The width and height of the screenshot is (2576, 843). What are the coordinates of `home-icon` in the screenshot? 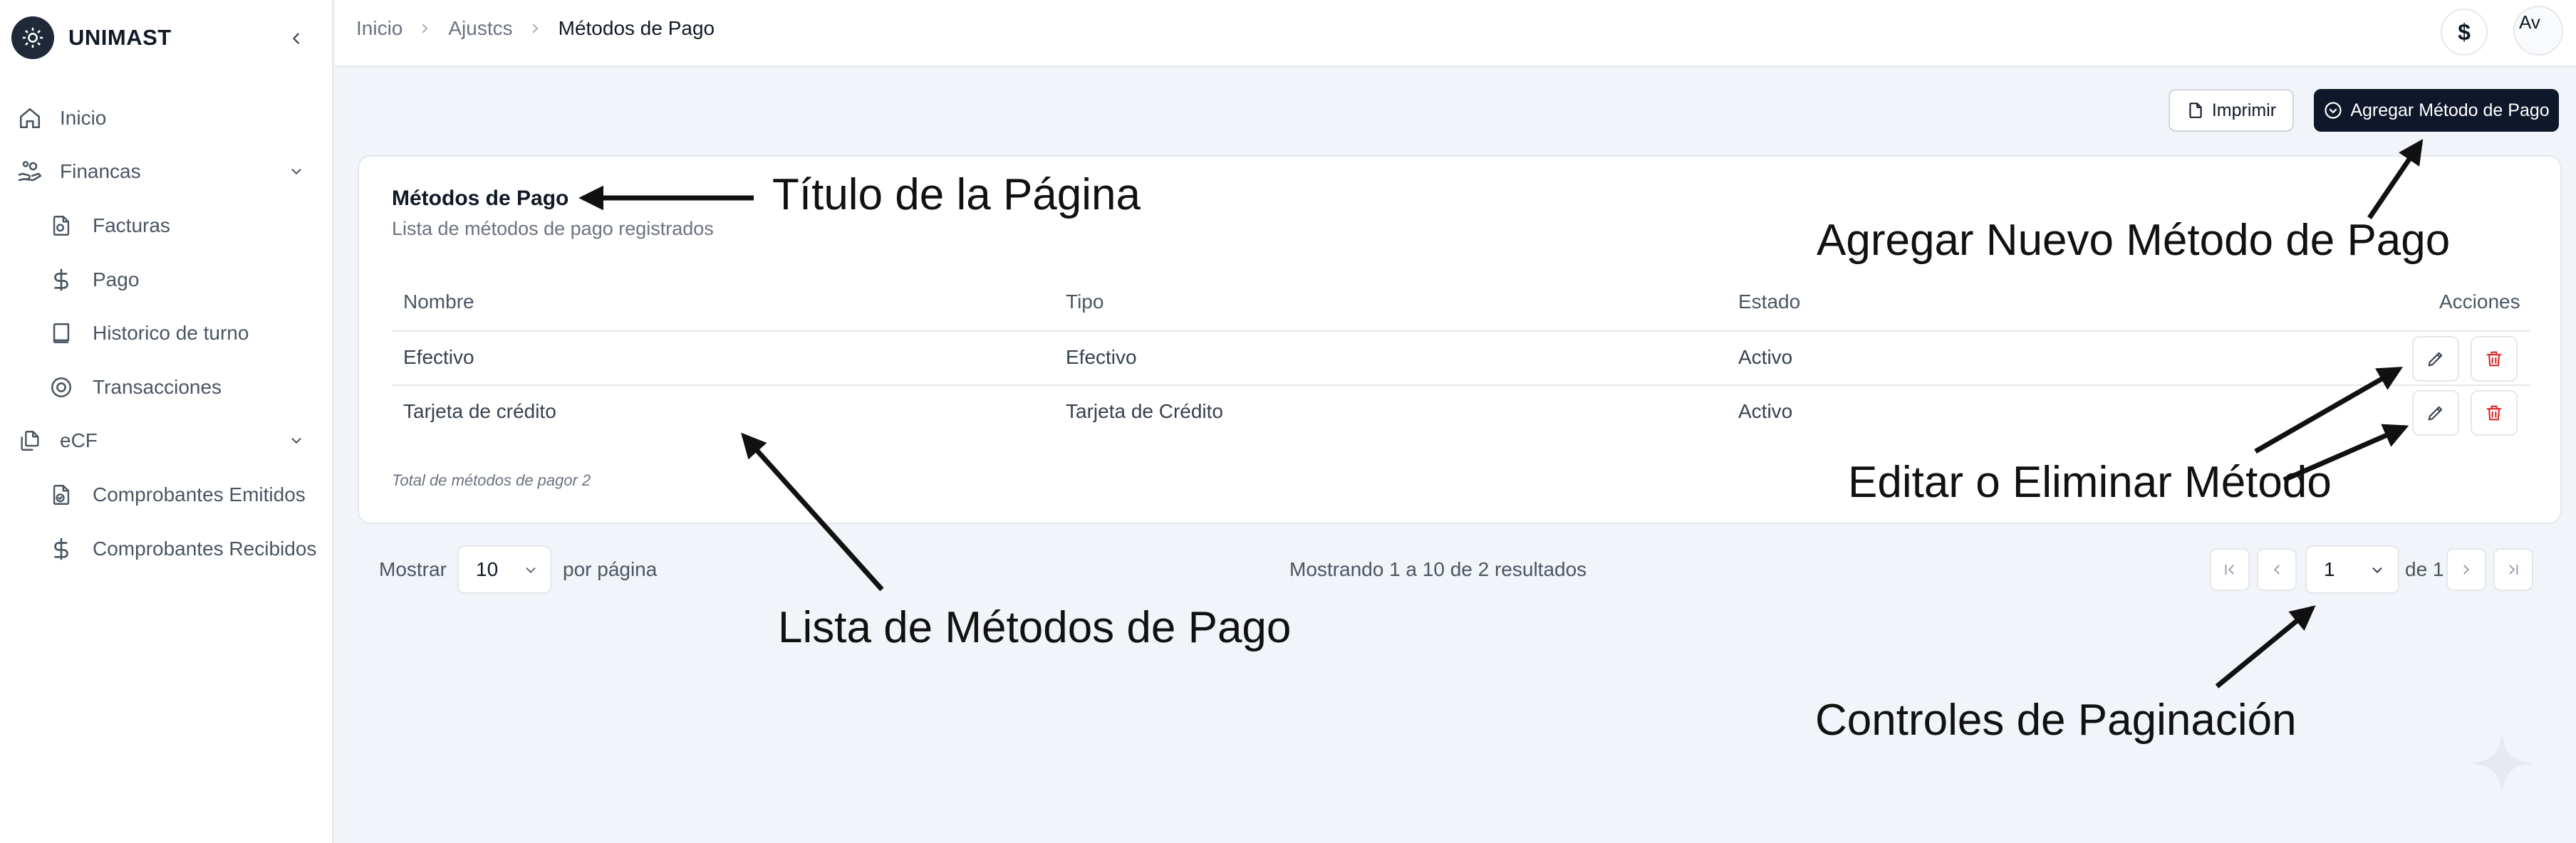 It's located at (30, 118).